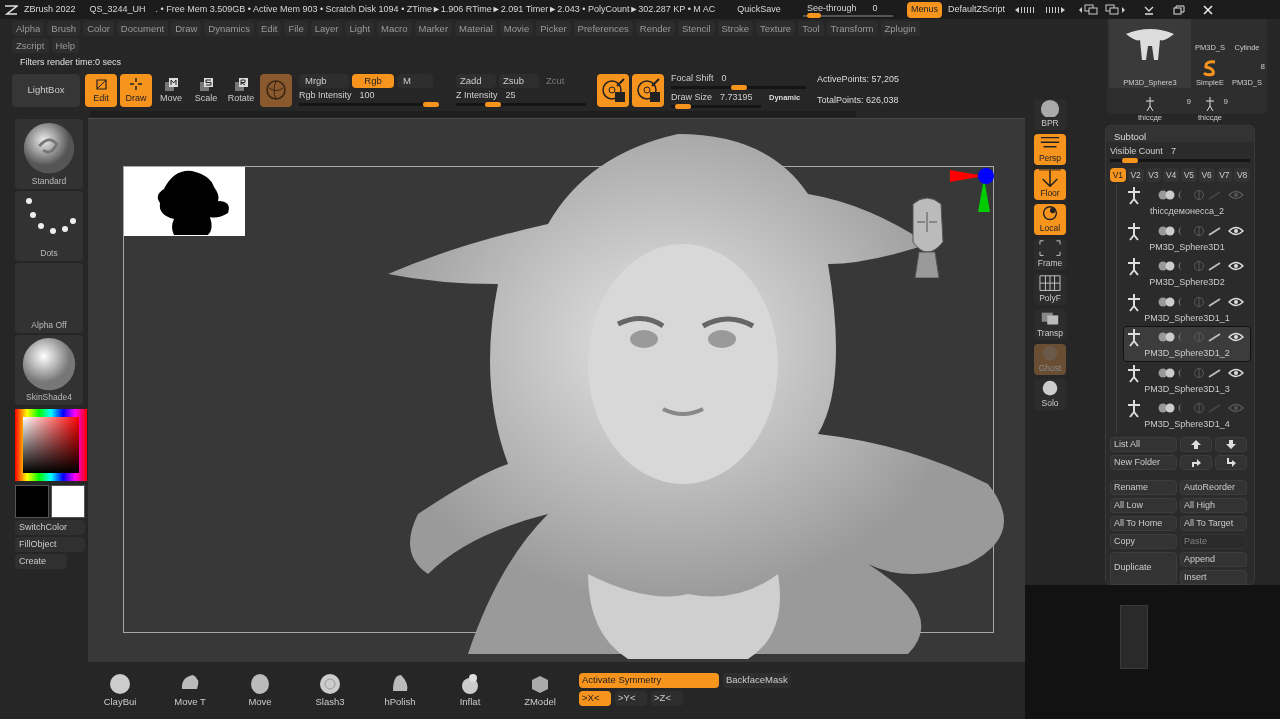 This screenshot has width=1280, height=719. I want to click on color-picker, so click(51, 445).